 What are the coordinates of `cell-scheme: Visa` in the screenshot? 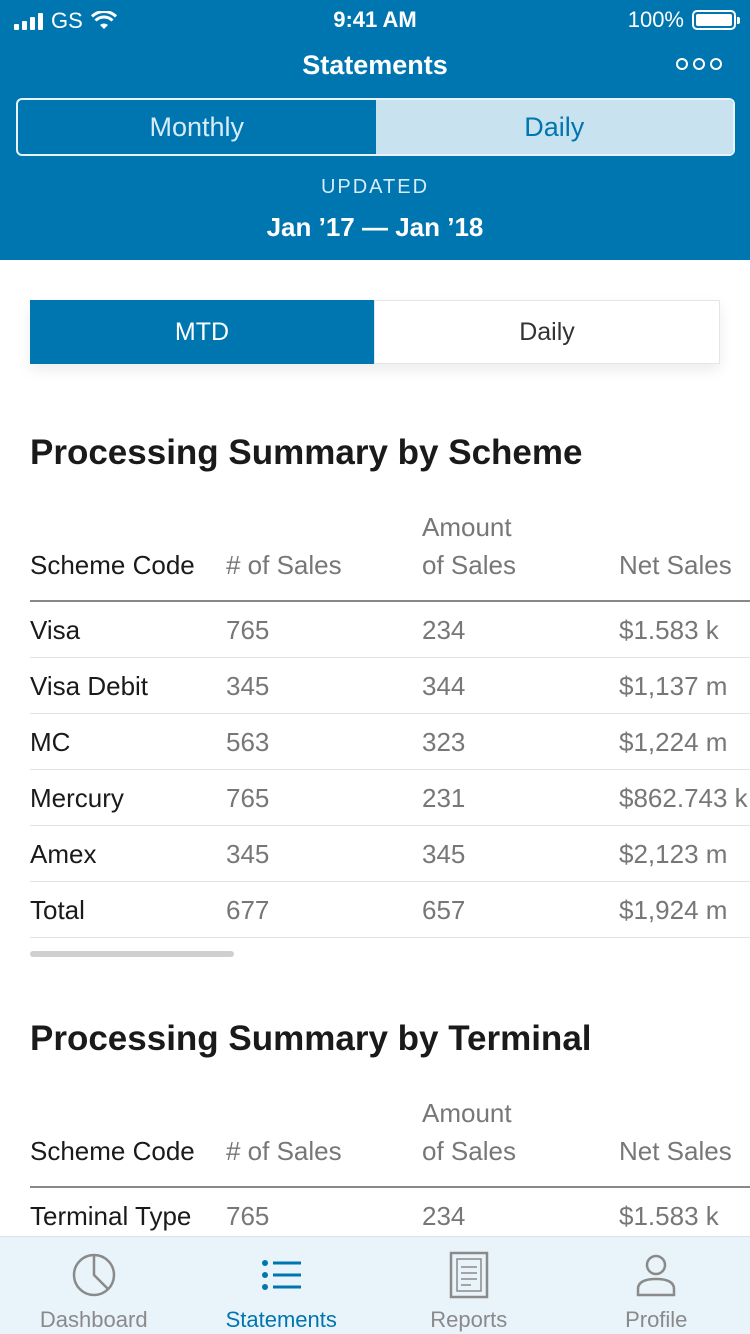 It's located at (55, 630).